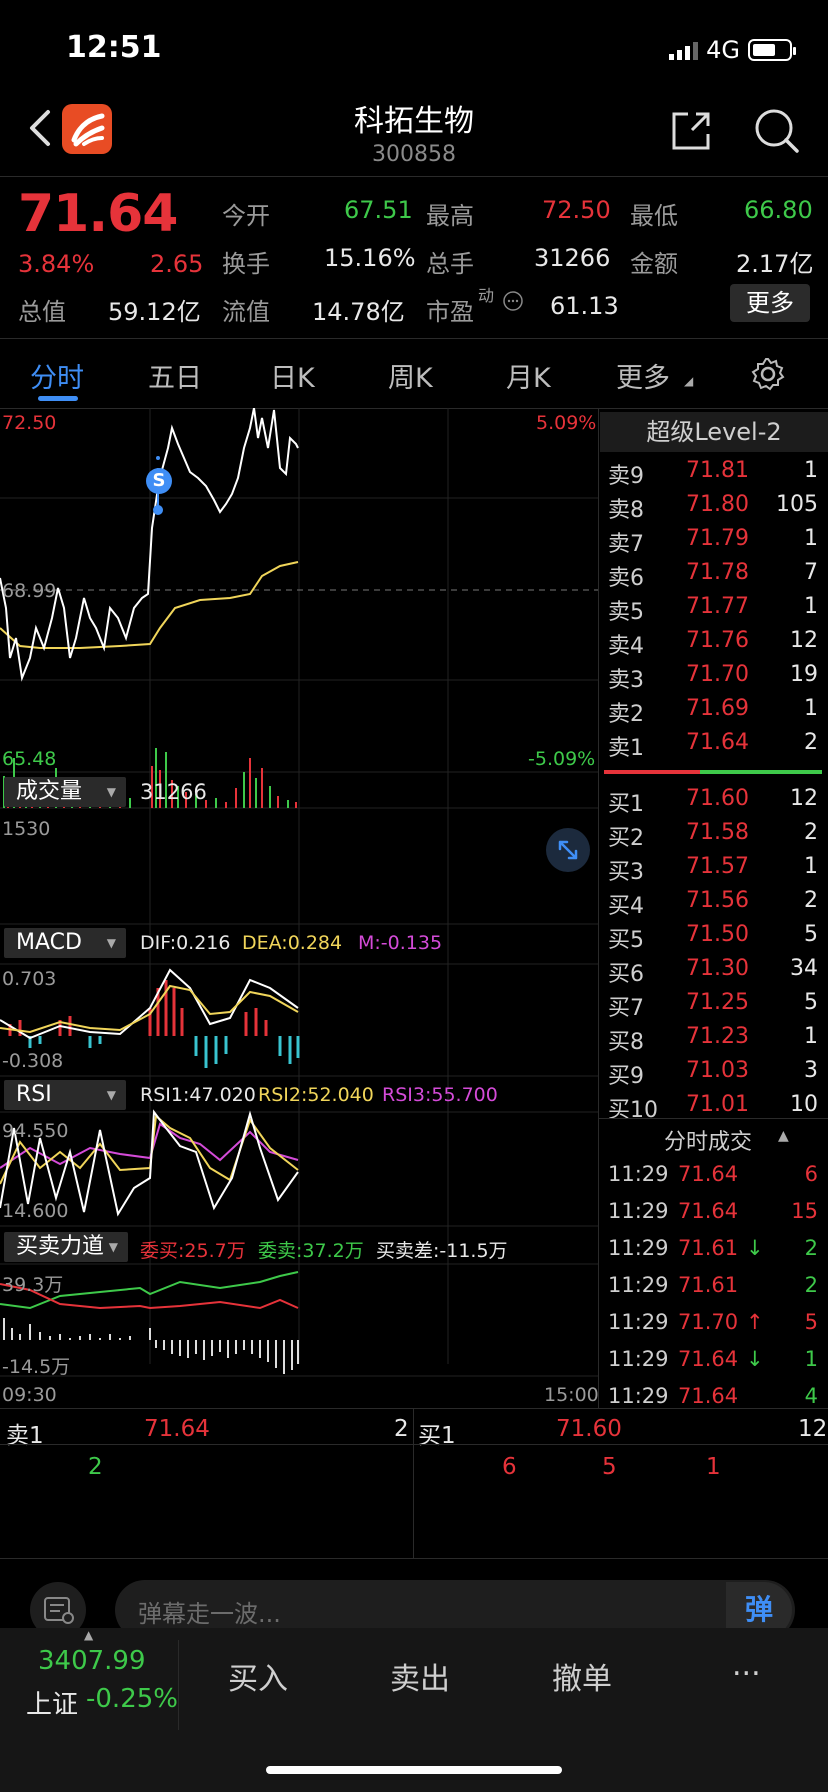 This screenshot has width=828, height=1792. I want to click on macd-indicator-select: MACD, so click(65, 943).